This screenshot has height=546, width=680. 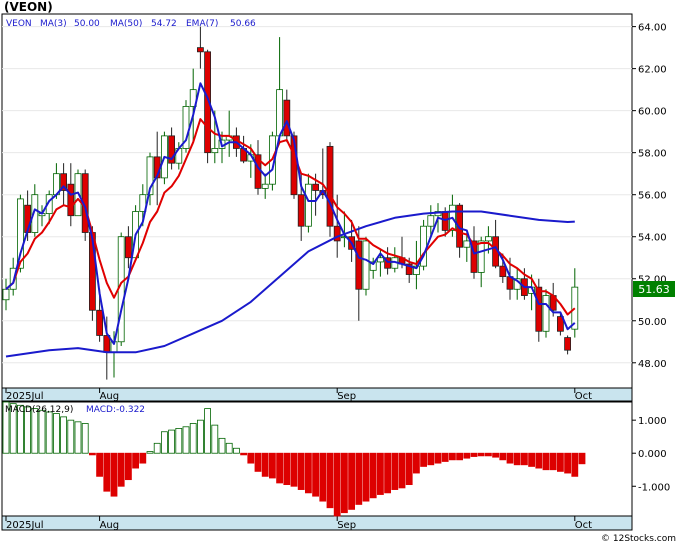 I want to click on macd-date-label: Aug, so click(x=110, y=525).